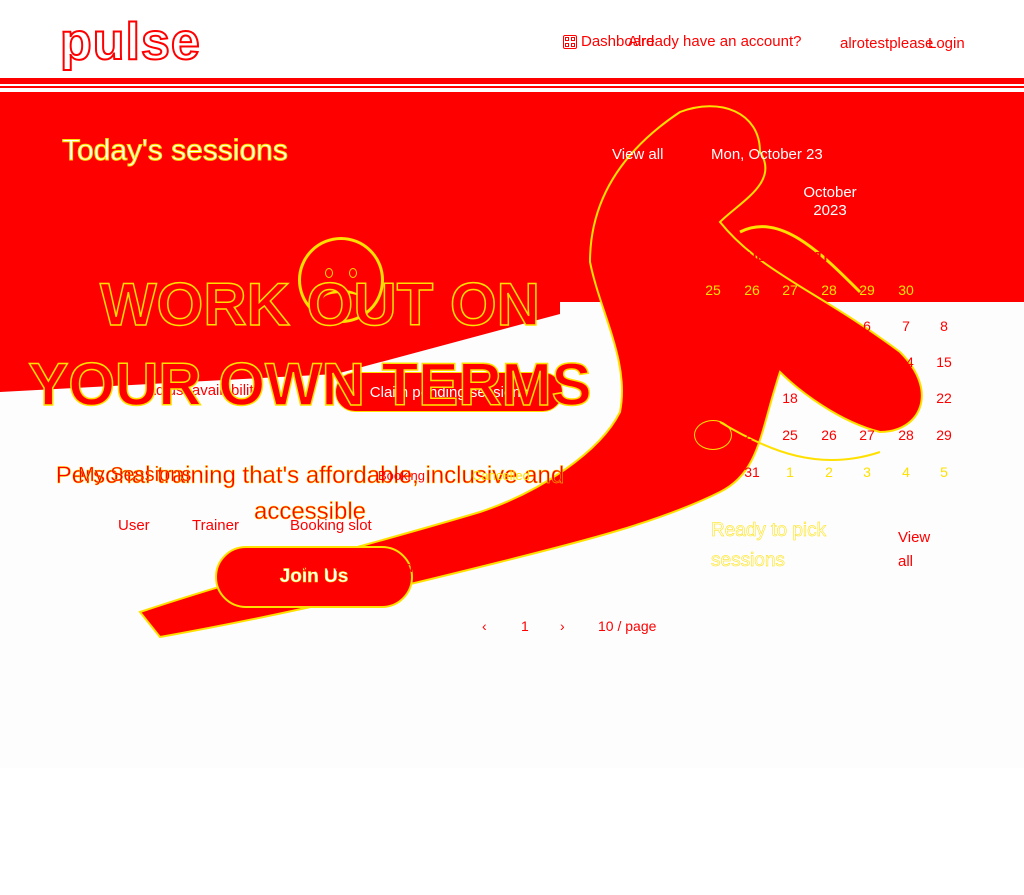 This screenshot has width=1024, height=895. Describe the element at coordinates (331, 525) in the screenshot. I see `column-header-booking-slot: Booking slot` at that location.